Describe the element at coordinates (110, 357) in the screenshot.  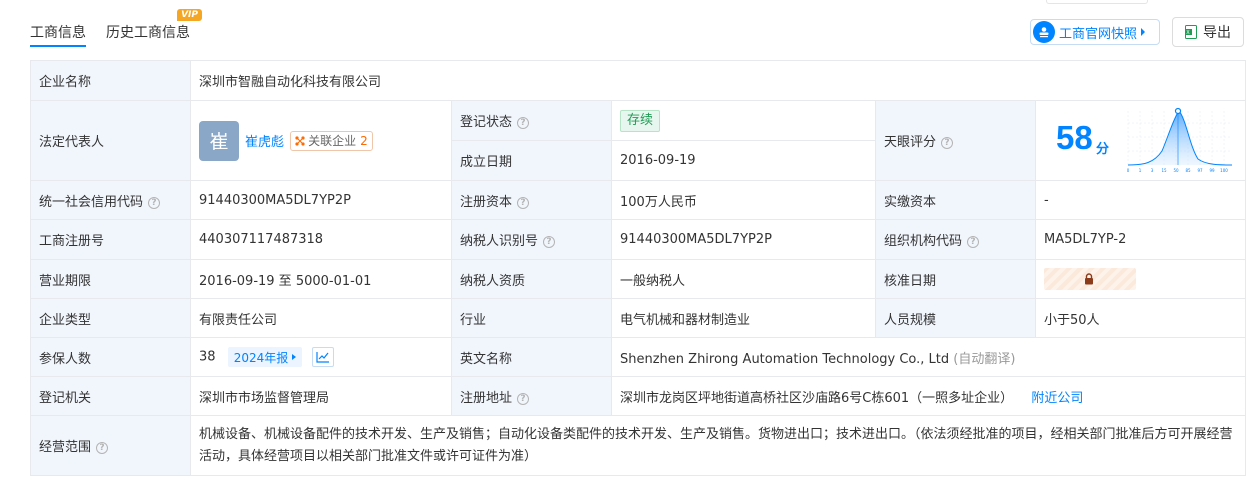
I see `insured-label: 参保人数` at that location.